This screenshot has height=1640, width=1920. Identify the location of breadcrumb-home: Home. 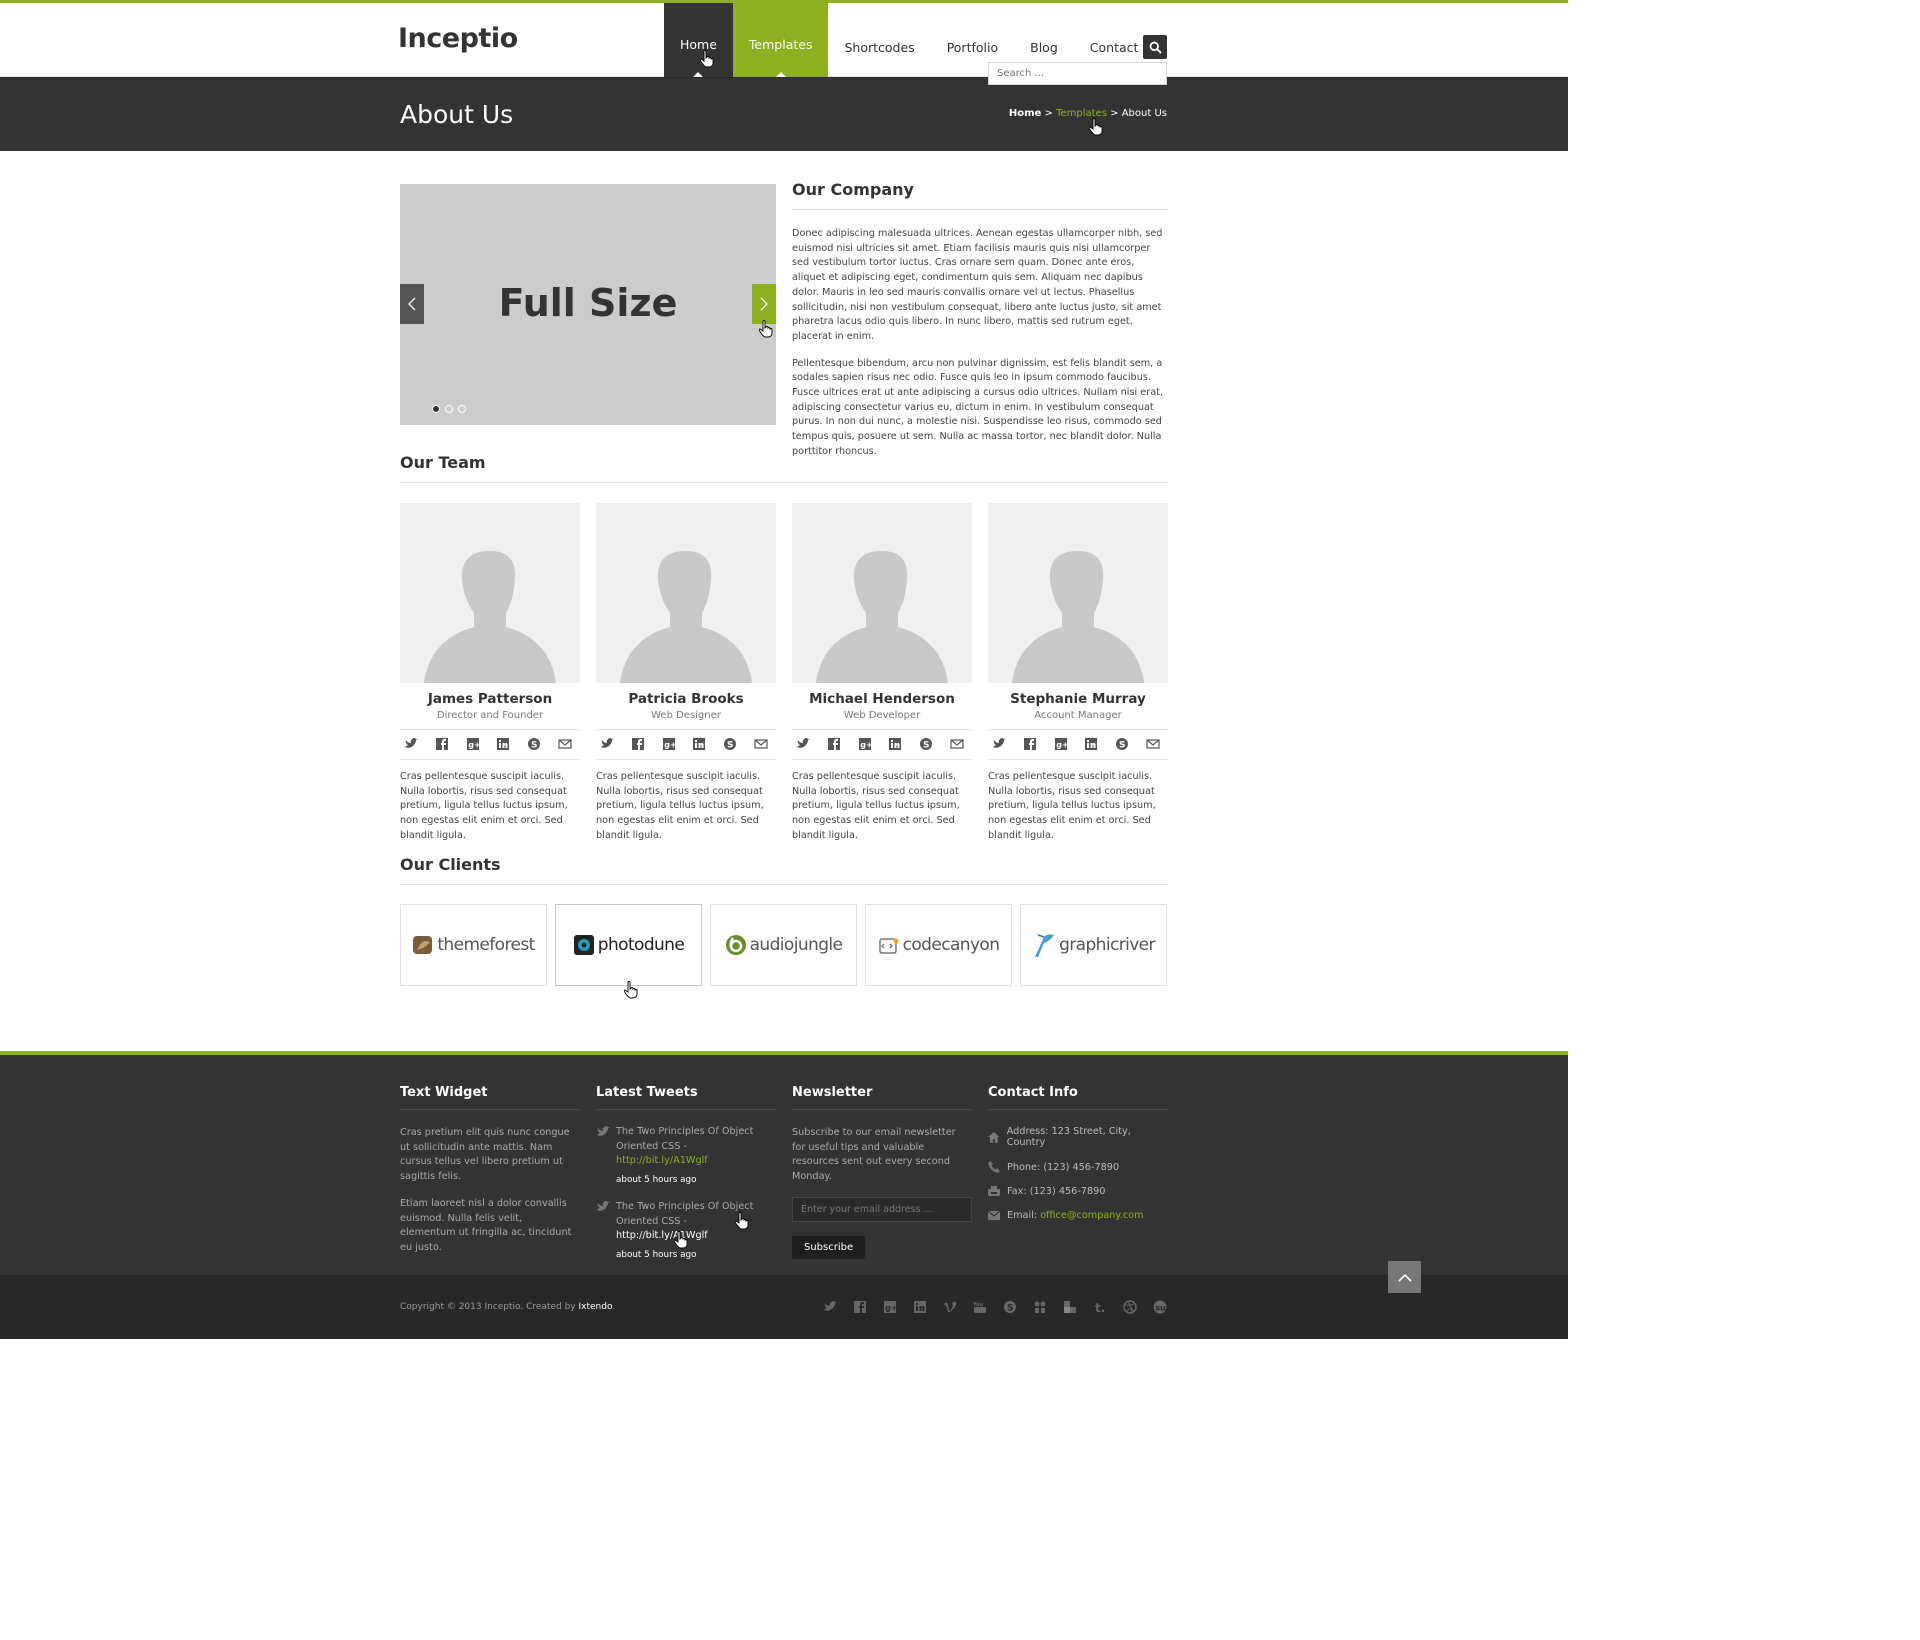
(1025, 113).